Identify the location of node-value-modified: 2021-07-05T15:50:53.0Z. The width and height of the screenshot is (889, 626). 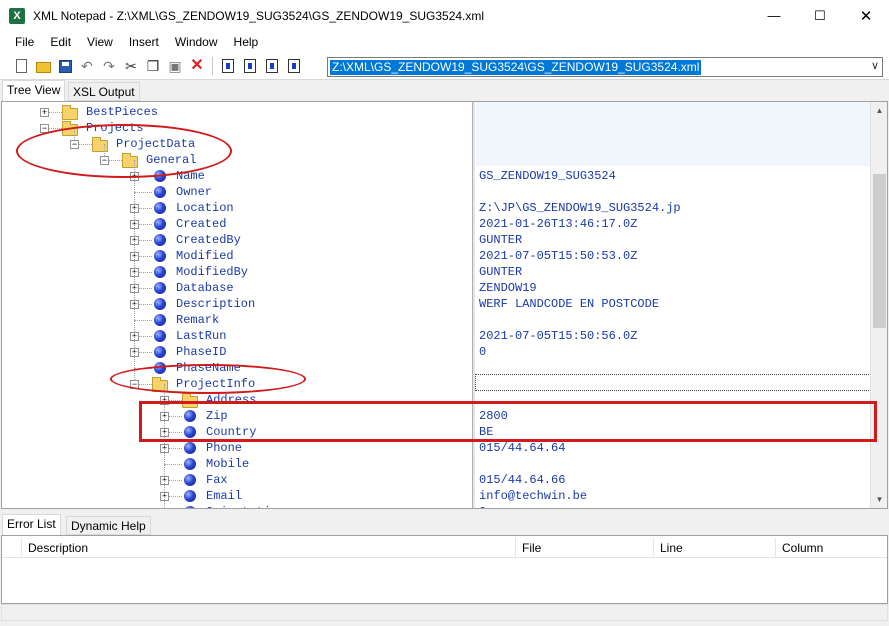
(558, 256).